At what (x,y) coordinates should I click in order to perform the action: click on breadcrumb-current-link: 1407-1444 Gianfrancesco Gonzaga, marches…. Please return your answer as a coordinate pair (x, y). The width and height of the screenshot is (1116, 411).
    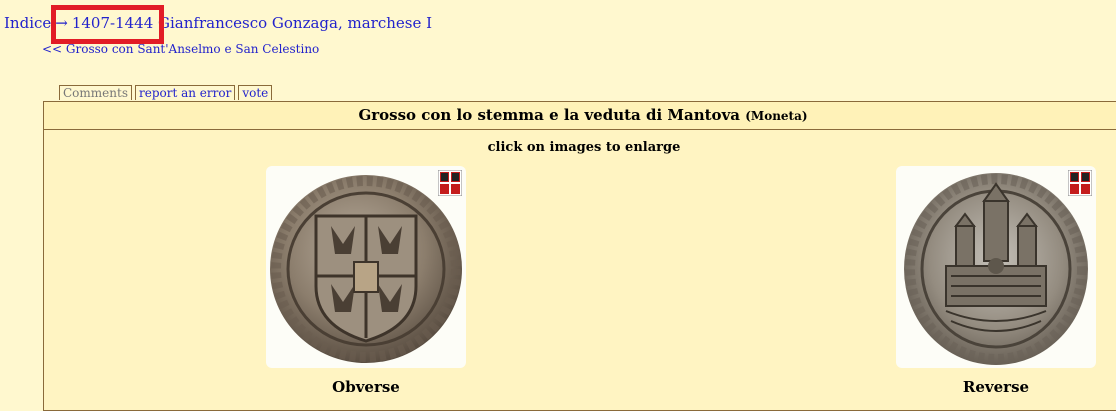
    Looking at the image, I should click on (252, 23).